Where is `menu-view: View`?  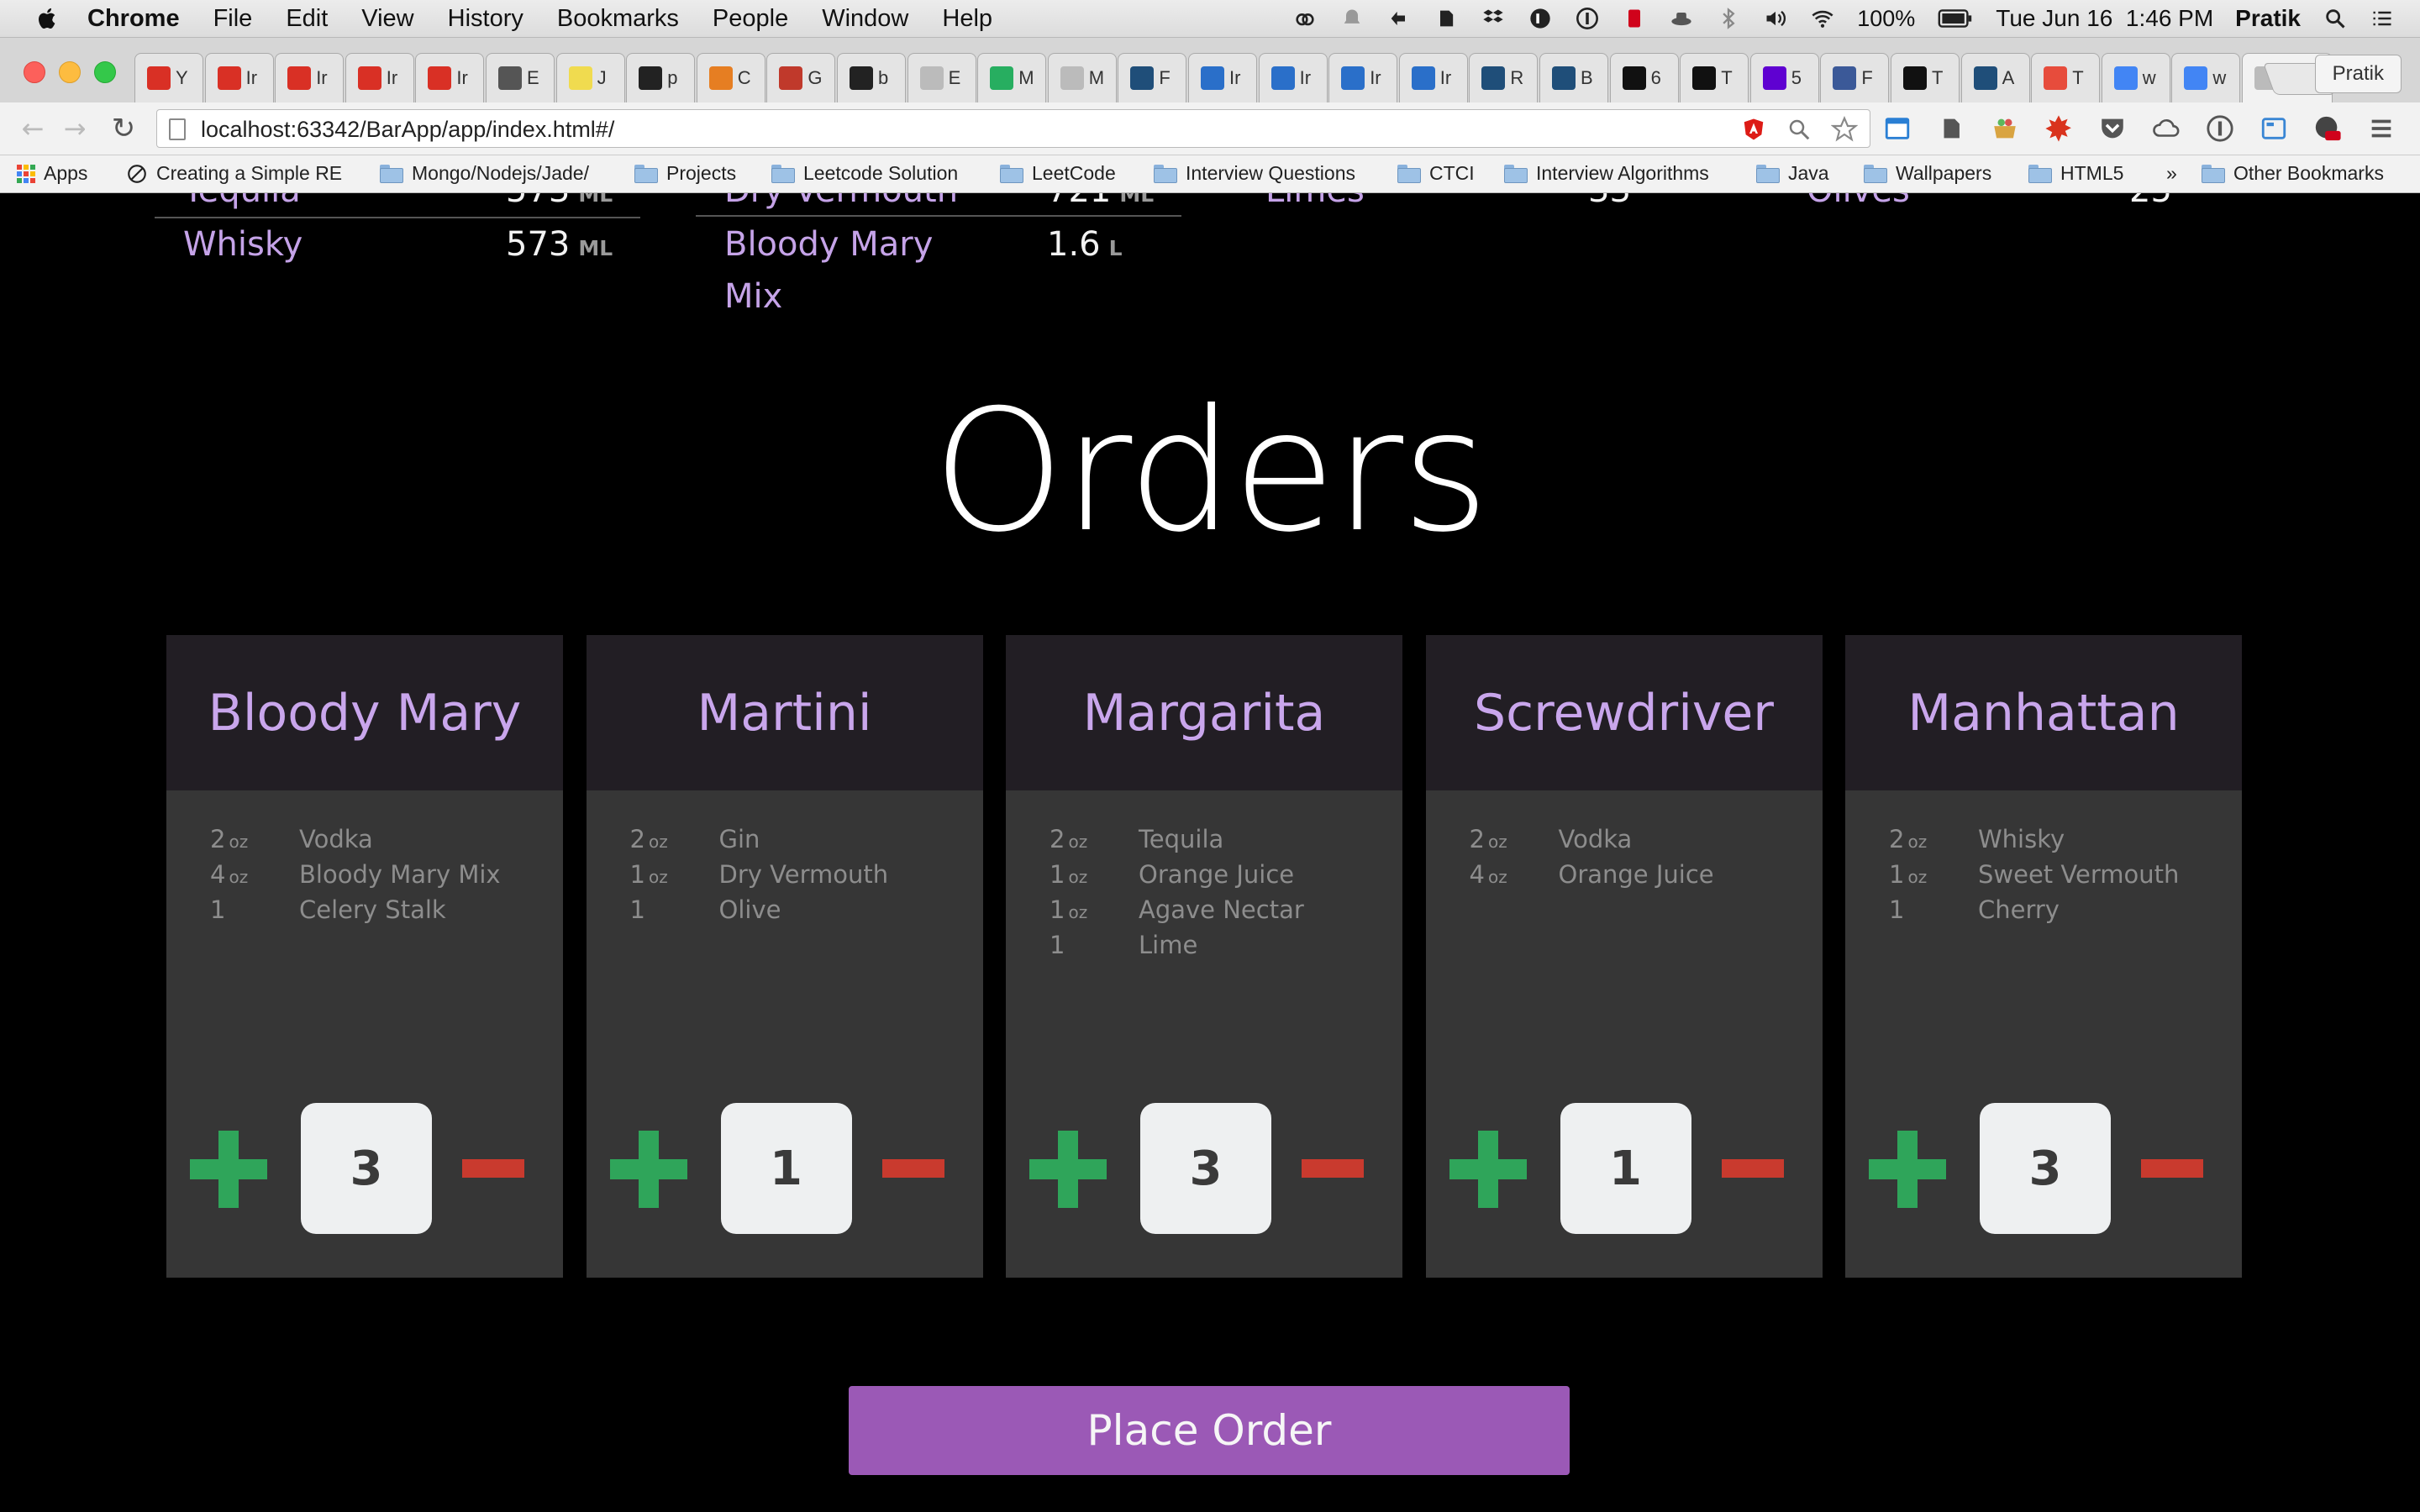 menu-view: View is located at coordinates (387, 19).